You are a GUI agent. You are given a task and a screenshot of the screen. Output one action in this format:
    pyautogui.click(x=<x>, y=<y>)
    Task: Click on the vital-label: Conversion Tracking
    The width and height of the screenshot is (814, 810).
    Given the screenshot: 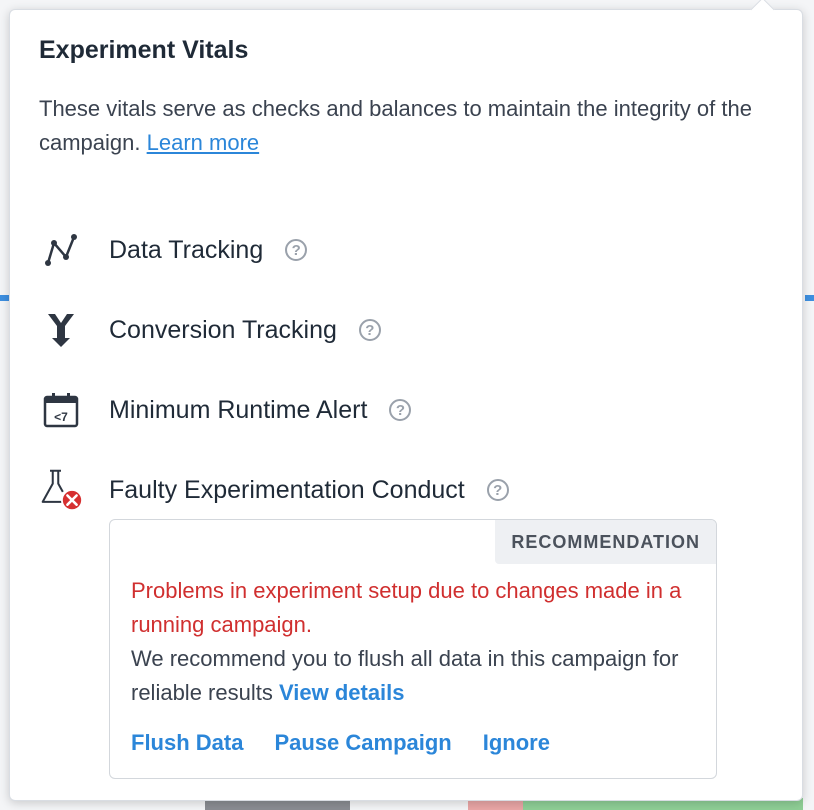 What is the action you would take?
    pyautogui.click(x=223, y=329)
    